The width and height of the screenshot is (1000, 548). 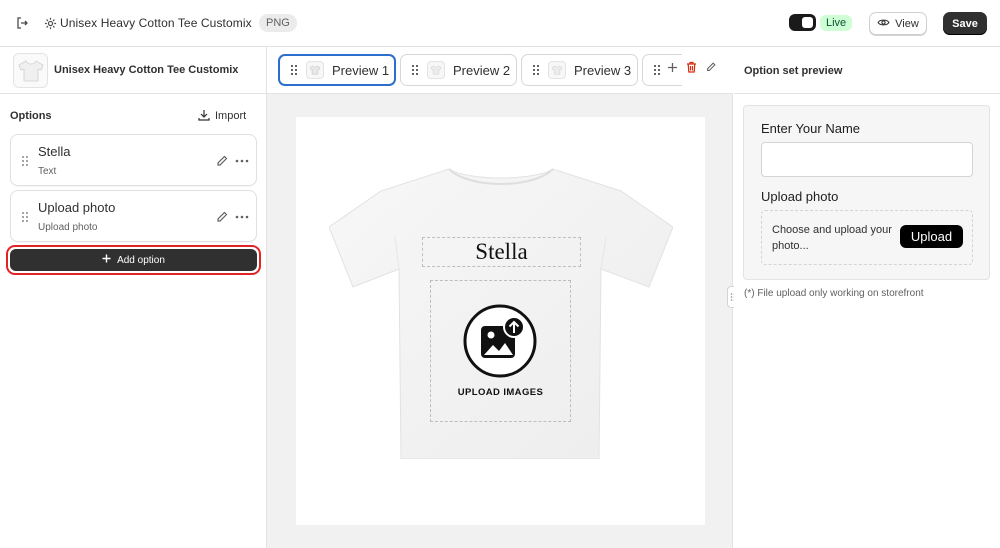 I want to click on import-label: Import, so click(x=231, y=116).